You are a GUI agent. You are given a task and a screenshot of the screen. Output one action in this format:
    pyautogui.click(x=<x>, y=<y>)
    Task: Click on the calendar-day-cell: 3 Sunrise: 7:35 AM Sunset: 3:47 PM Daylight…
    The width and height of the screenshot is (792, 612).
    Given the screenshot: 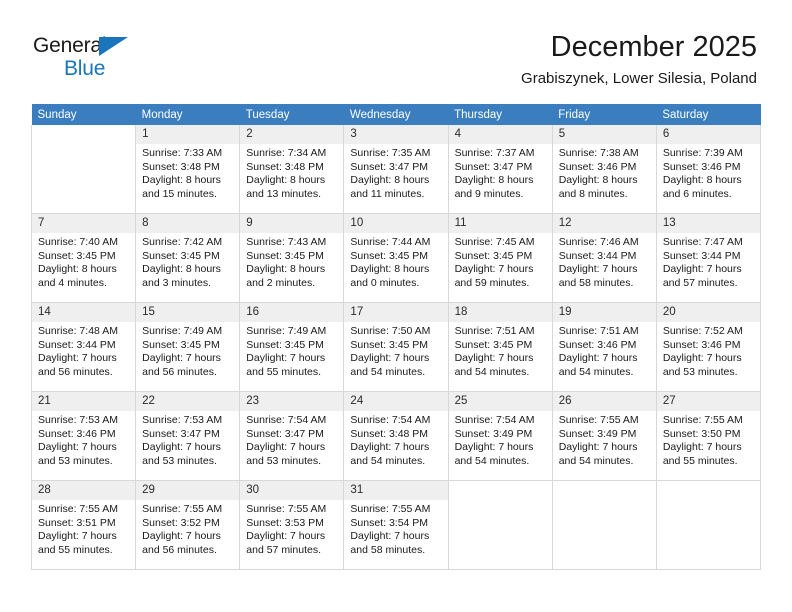 What is the action you would take?
    pyautogui.click(x=396, y=169)
    